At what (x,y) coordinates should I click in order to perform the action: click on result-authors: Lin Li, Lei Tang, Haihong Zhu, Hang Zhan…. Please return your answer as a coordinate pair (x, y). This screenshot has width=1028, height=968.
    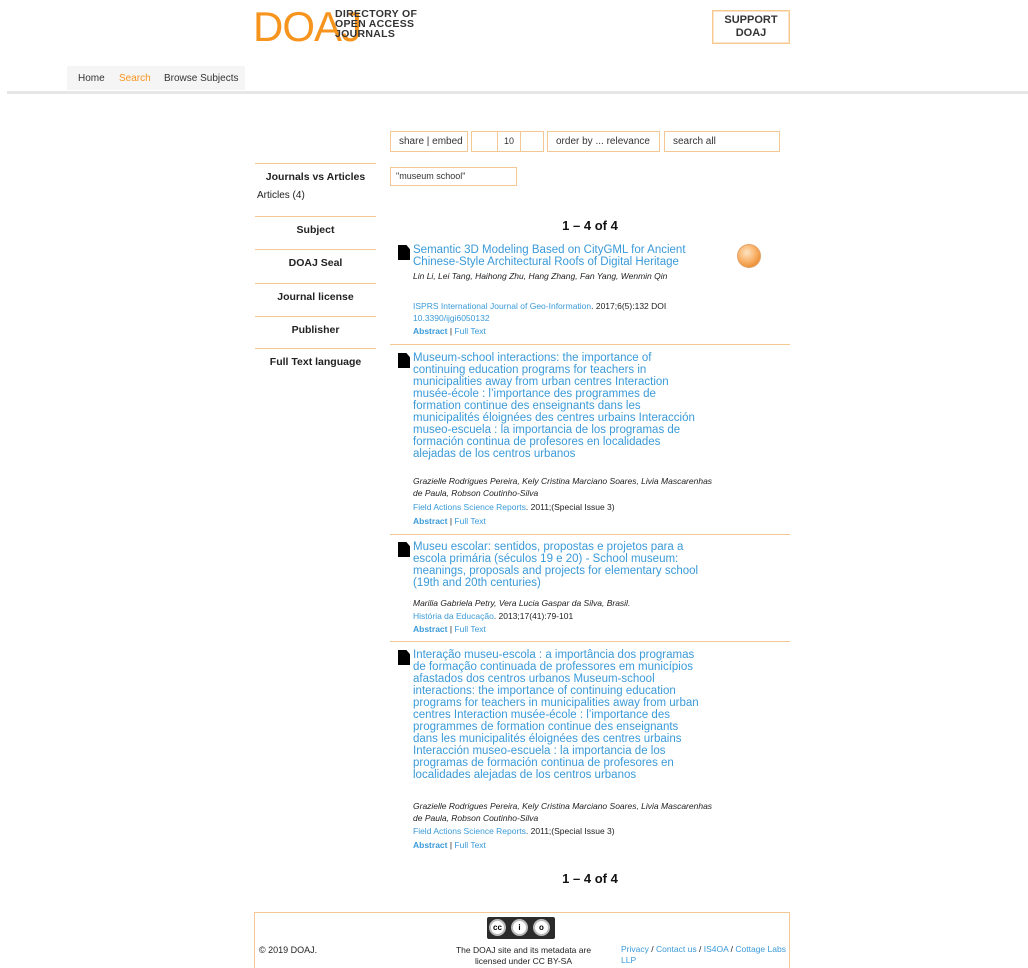
    Looking at the image, I should click on (540, 276).